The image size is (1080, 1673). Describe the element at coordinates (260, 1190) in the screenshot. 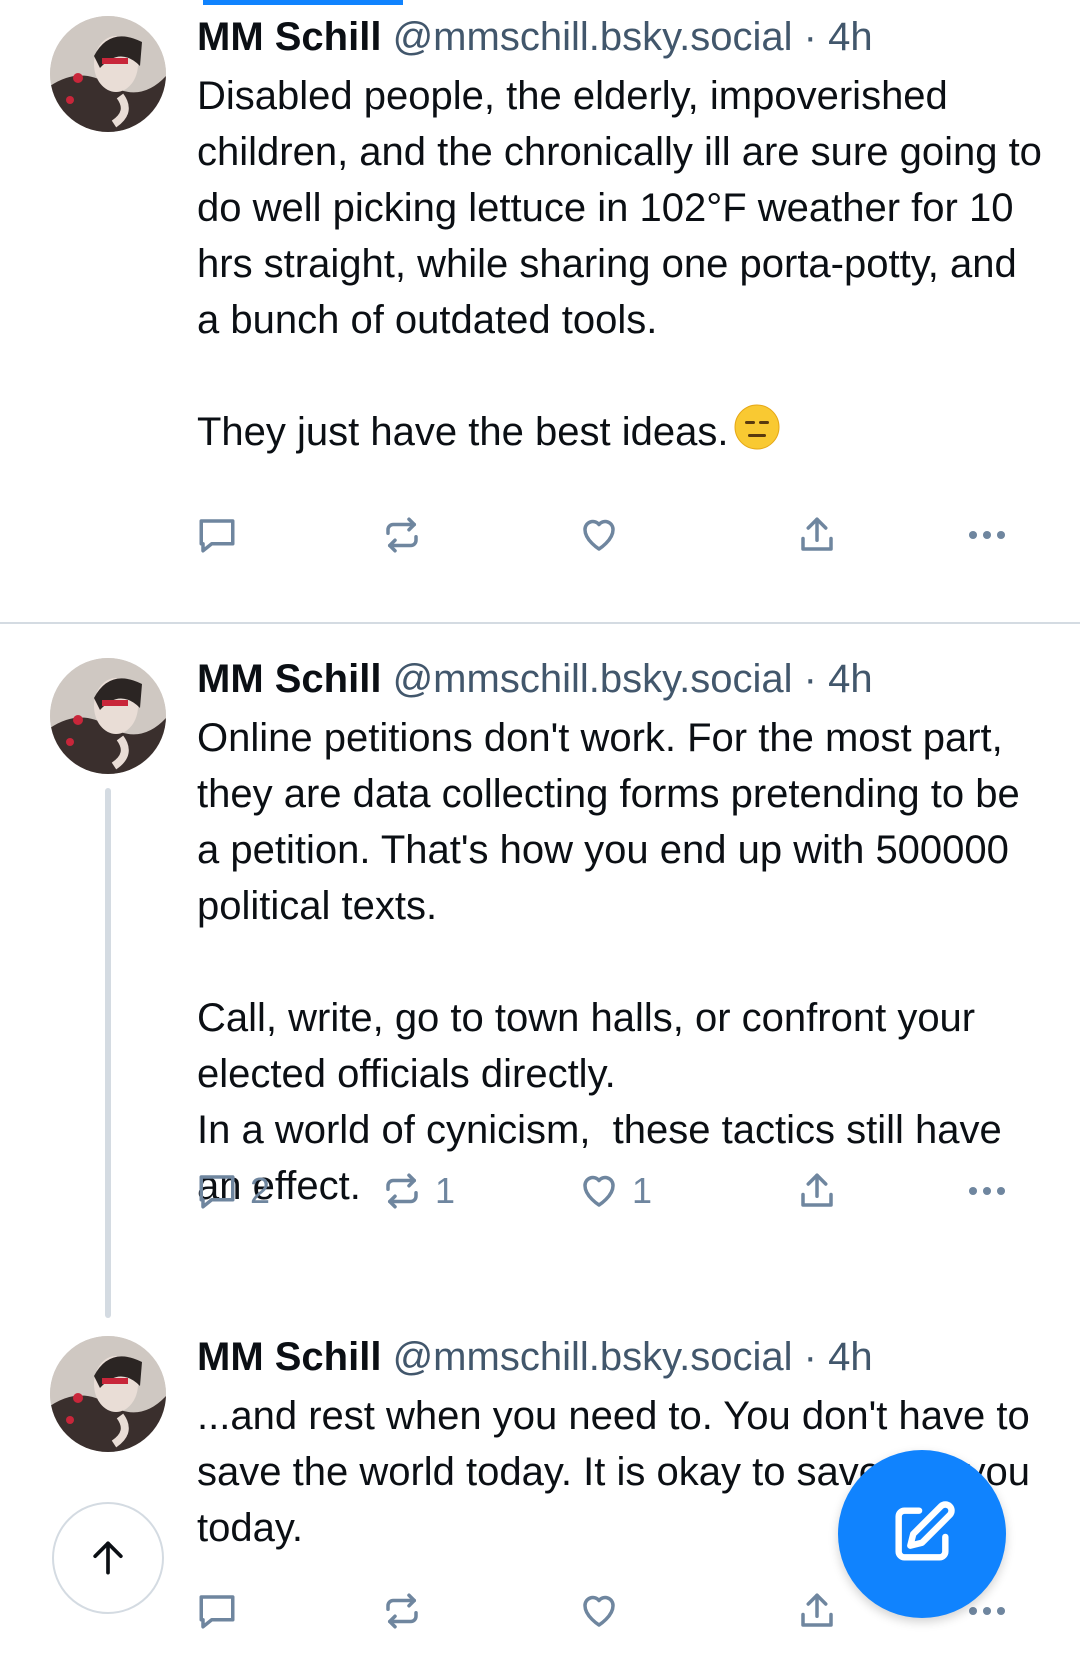

I see `reply-count: 2` at that location.